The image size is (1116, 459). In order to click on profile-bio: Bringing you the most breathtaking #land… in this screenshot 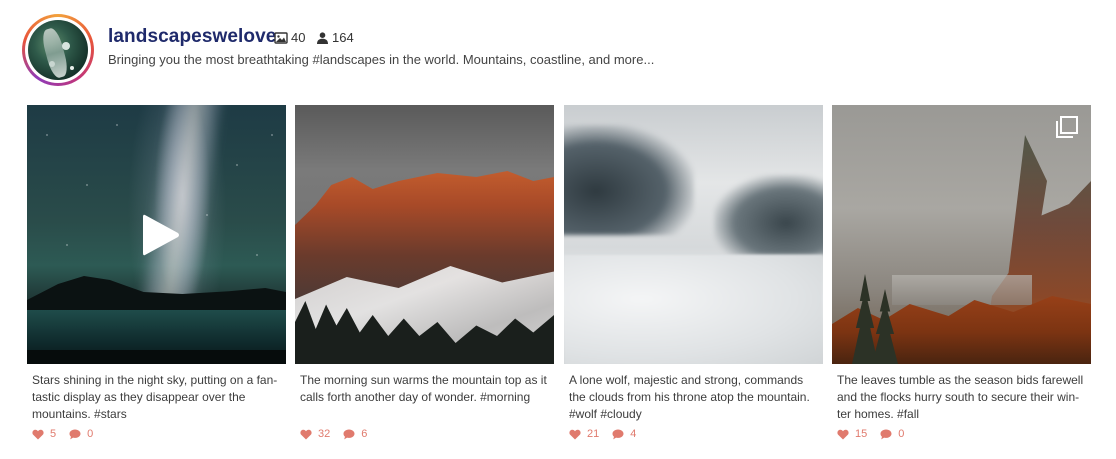, I will do `click(381, 59)`.